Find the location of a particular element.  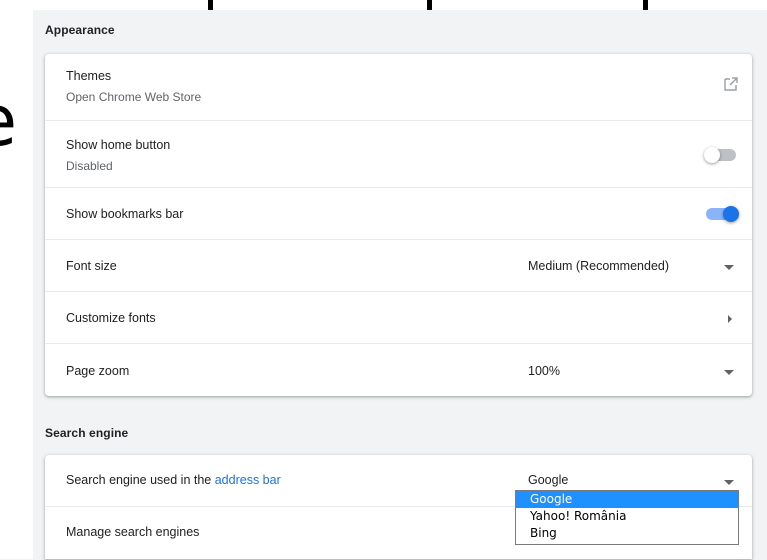

search-engine-dropdown-list: Google Yahoo! România Bing is located at coordinates (627, 517).